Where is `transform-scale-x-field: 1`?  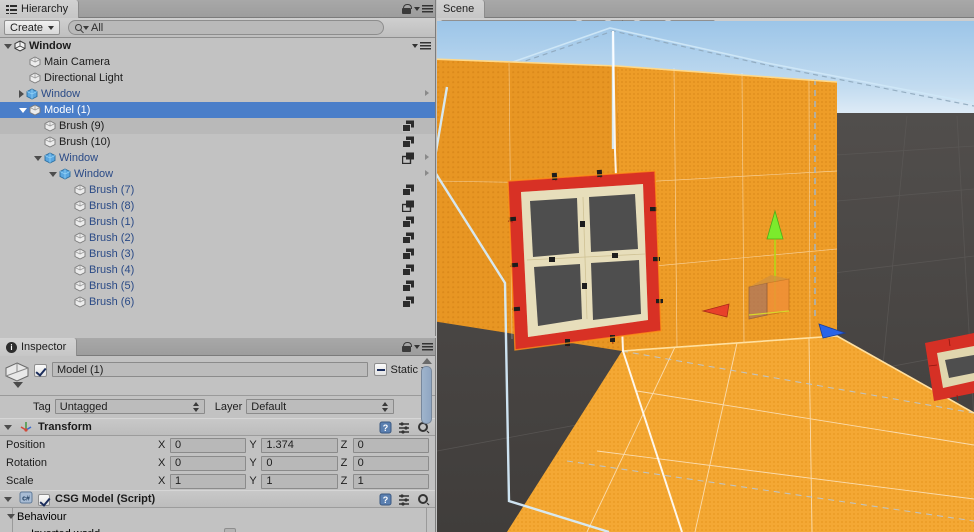
transform-scale-x-field: 1 is located at coordinates (208, 481).